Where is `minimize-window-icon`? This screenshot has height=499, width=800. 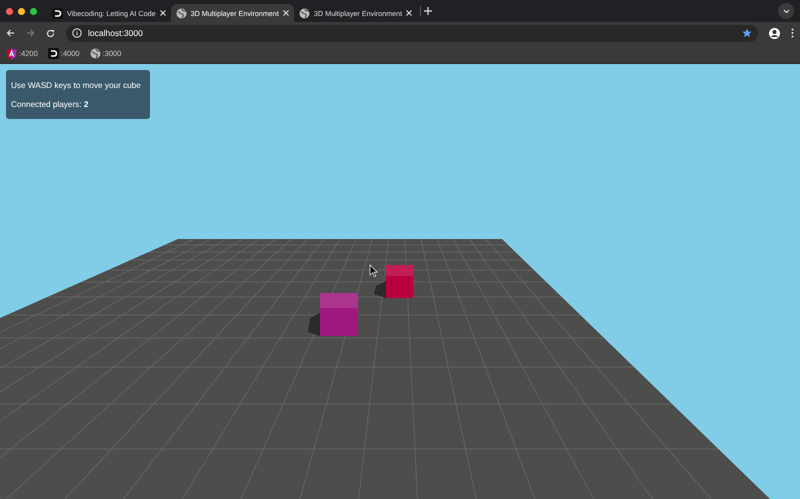 minimize-window-icon is located at coordinates (21, 11).